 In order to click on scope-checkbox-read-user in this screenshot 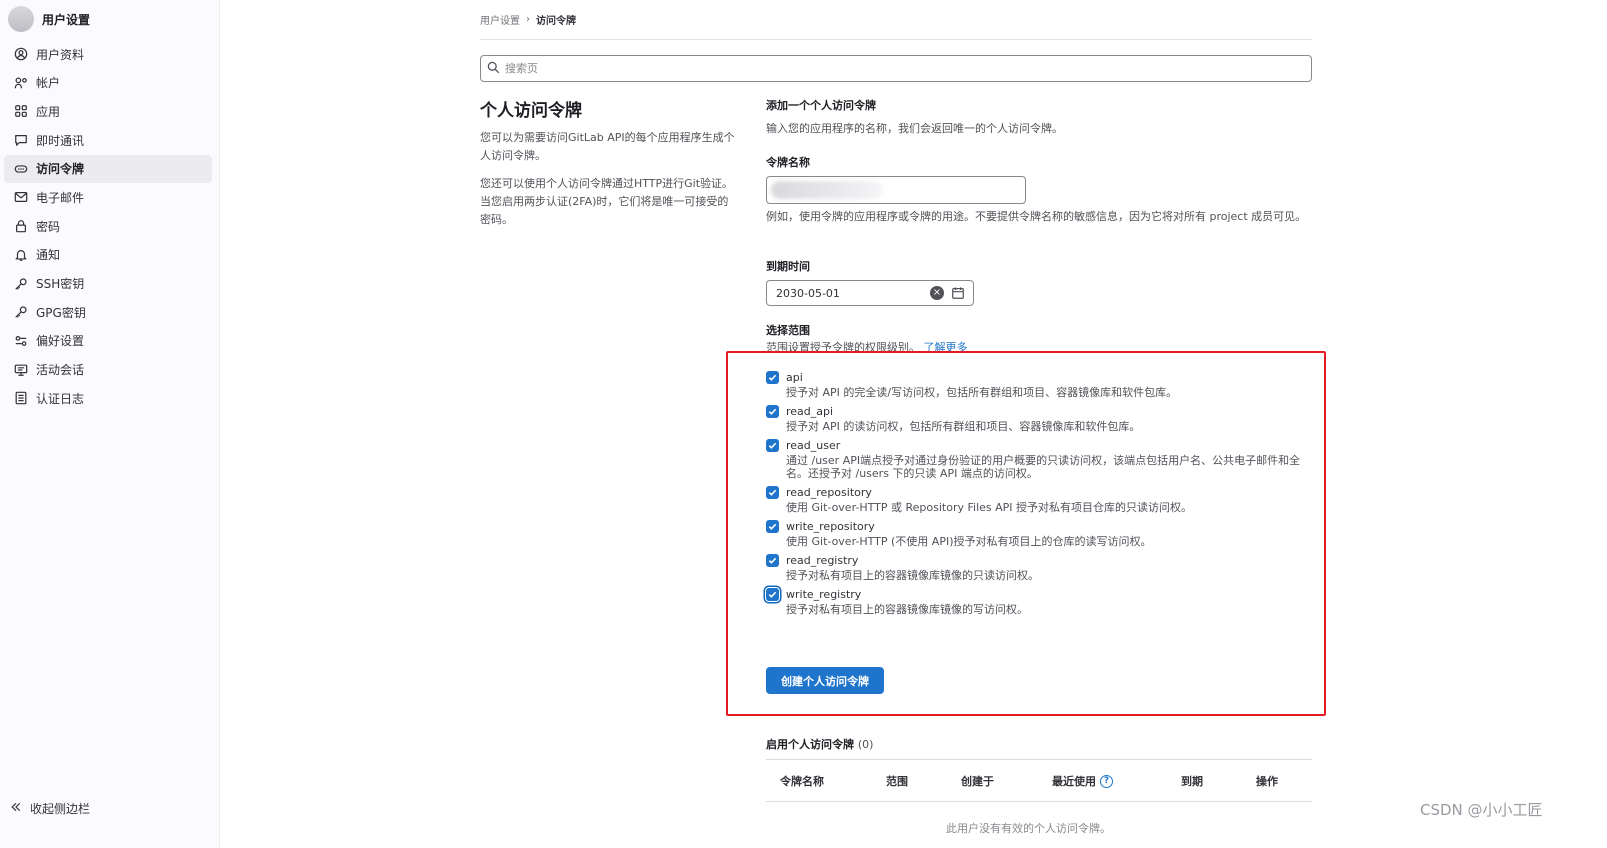, I will do `click(772, 445)`.